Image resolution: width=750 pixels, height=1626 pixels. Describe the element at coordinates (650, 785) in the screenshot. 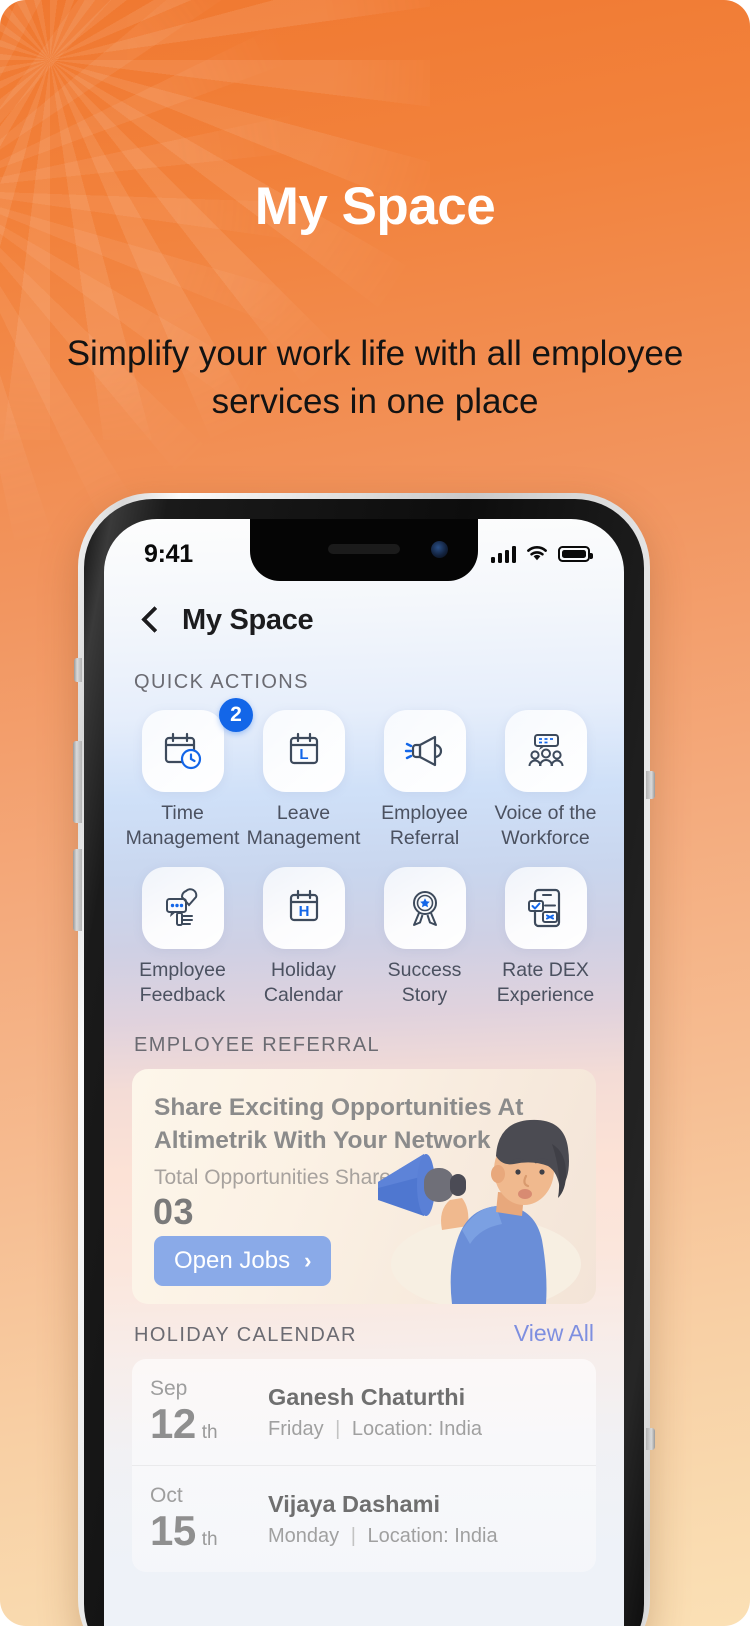

I see `power-button` at that location.